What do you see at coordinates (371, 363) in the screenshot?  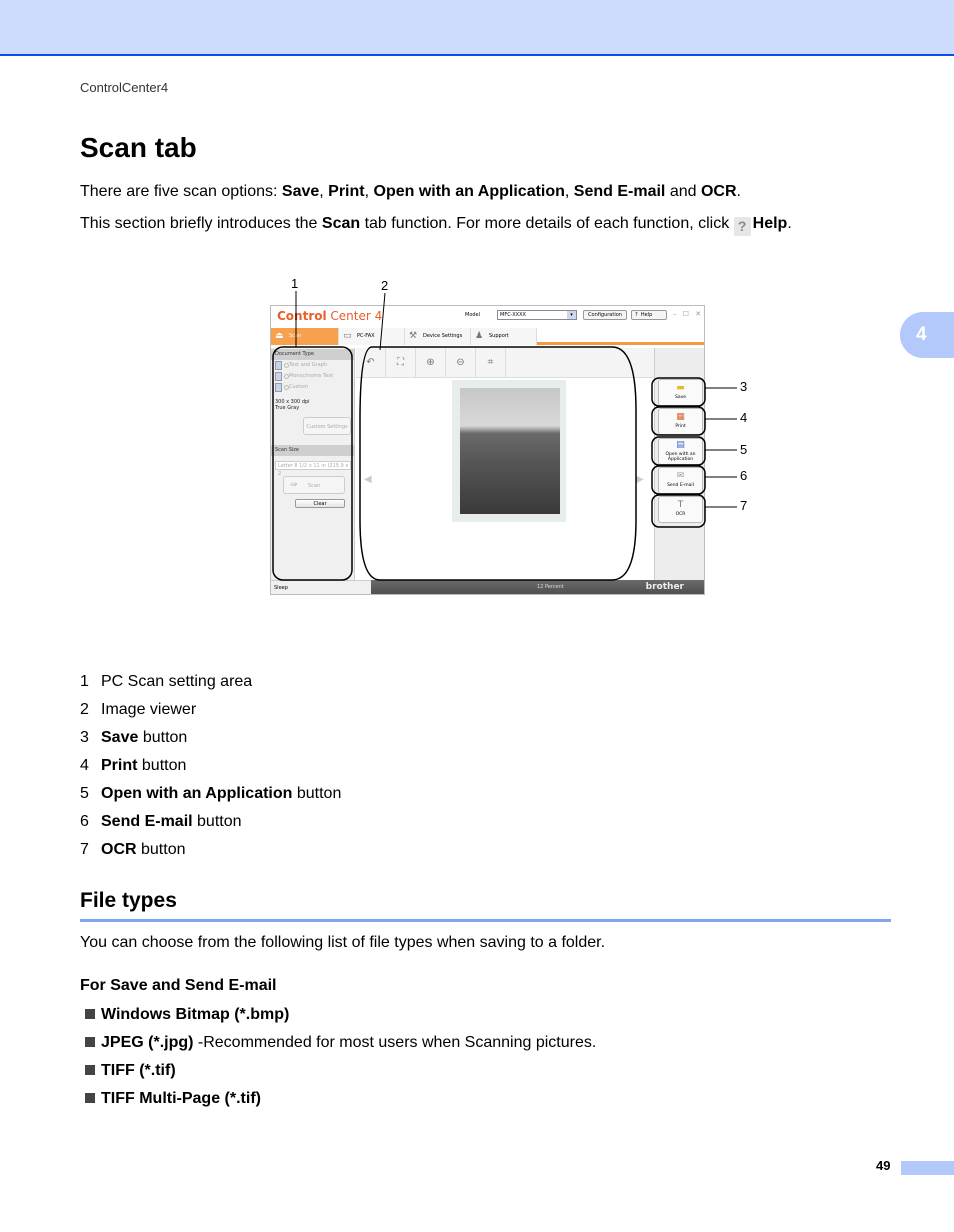 I see `rotate-icon: ↶` at bounding box center [371, 363].